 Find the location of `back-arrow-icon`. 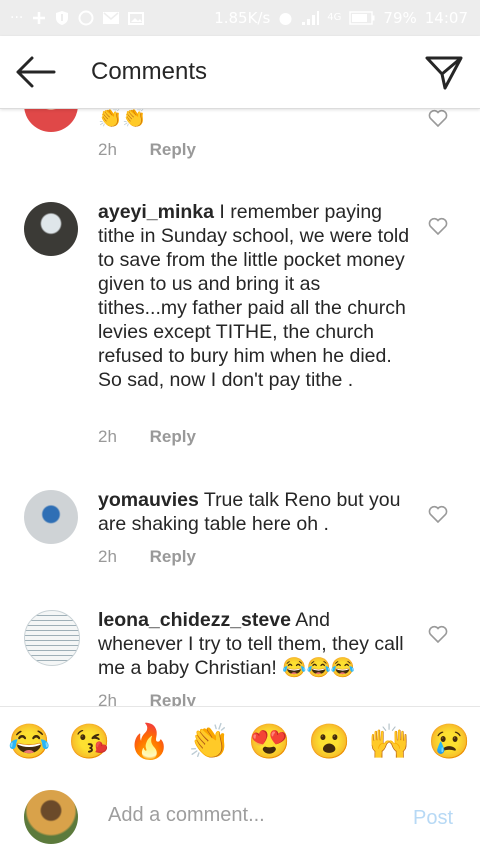

back-arrow-icon is located at coordinates (36, 72).